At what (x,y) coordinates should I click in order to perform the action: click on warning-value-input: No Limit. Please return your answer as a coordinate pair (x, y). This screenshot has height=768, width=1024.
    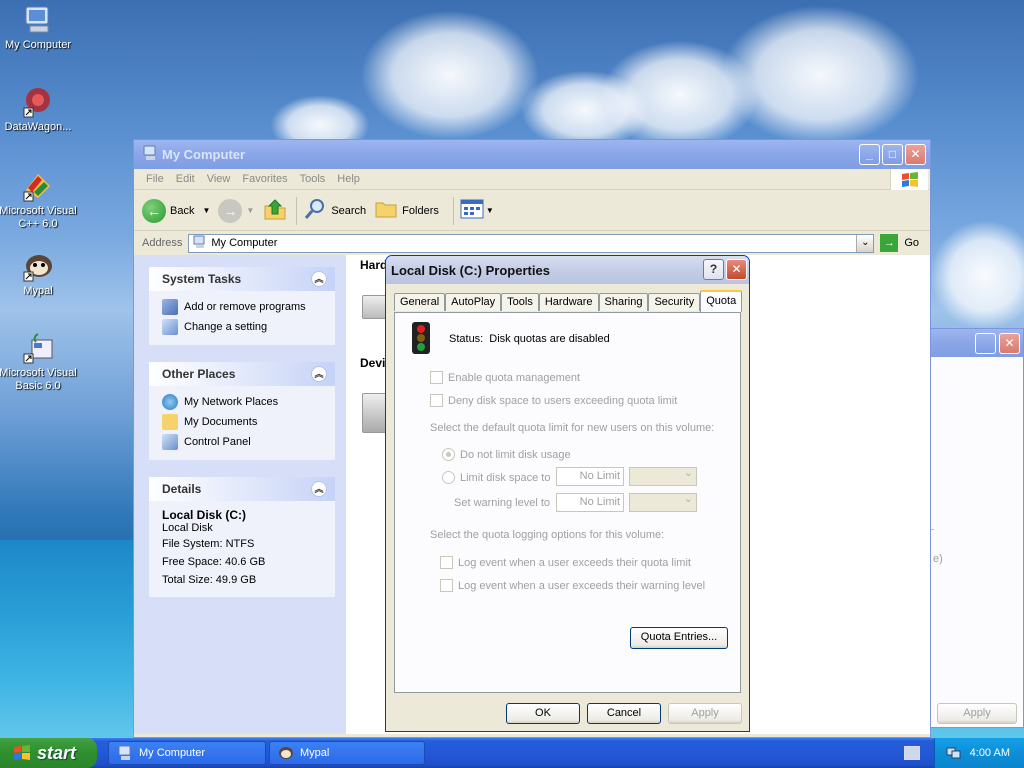
    Looking at the image, I should click on (590, 502).